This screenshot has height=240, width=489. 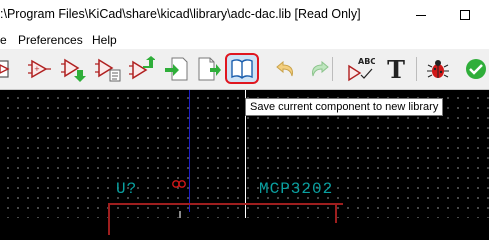 I want to click on redo-icon, so click(x=319, y=69).